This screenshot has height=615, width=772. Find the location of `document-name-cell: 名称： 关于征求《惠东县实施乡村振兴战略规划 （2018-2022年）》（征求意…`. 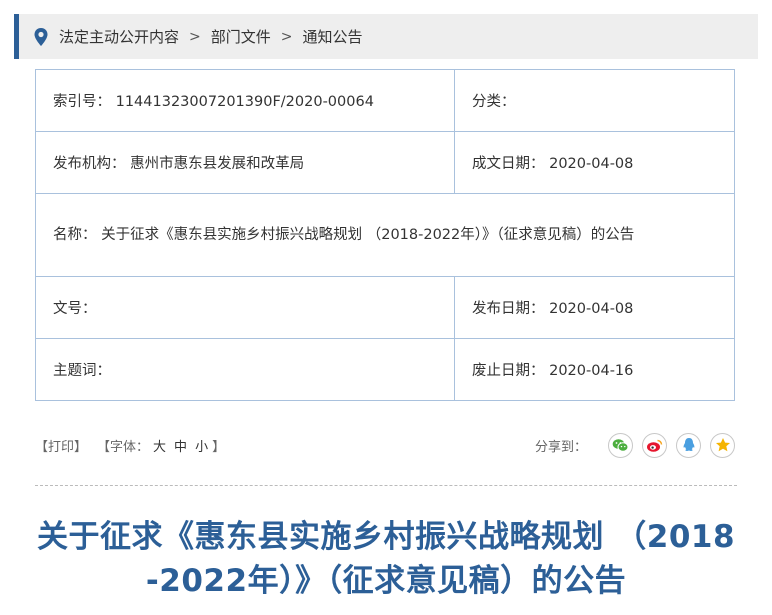

document-name-cell: 名称： 关于征求《惠东县实施乡村振兴战略规划 （2018-2022年）》（征求意… is located at coordinates (385, 235).